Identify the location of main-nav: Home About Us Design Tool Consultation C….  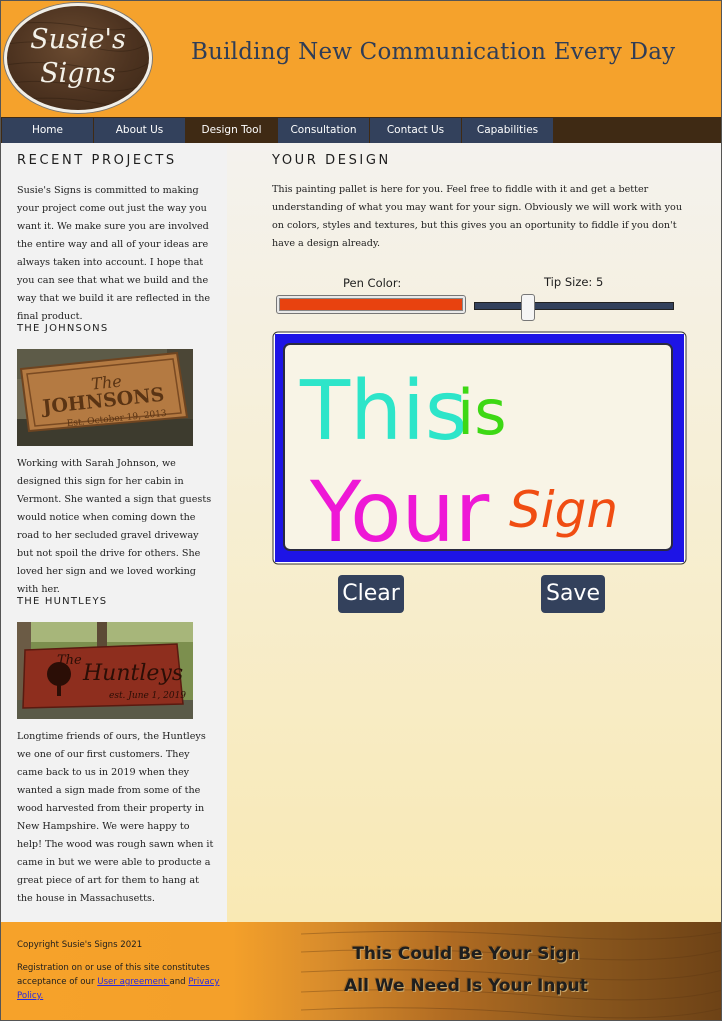
(361, 130).